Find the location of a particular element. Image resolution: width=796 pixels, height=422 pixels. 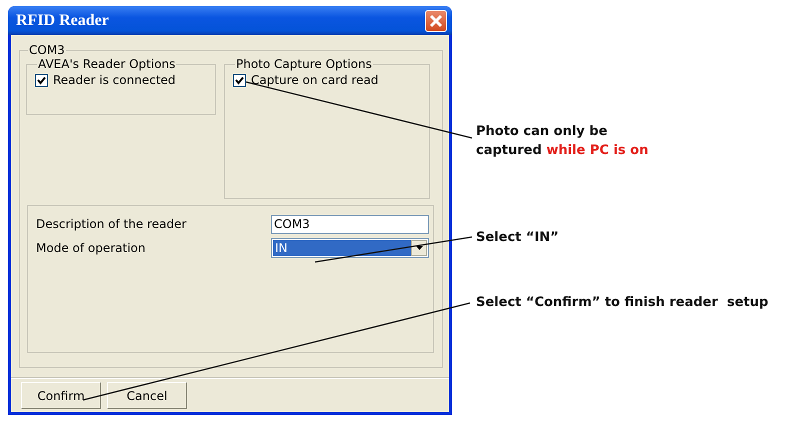

dropdown: IN is located at coordinates (350, 248).